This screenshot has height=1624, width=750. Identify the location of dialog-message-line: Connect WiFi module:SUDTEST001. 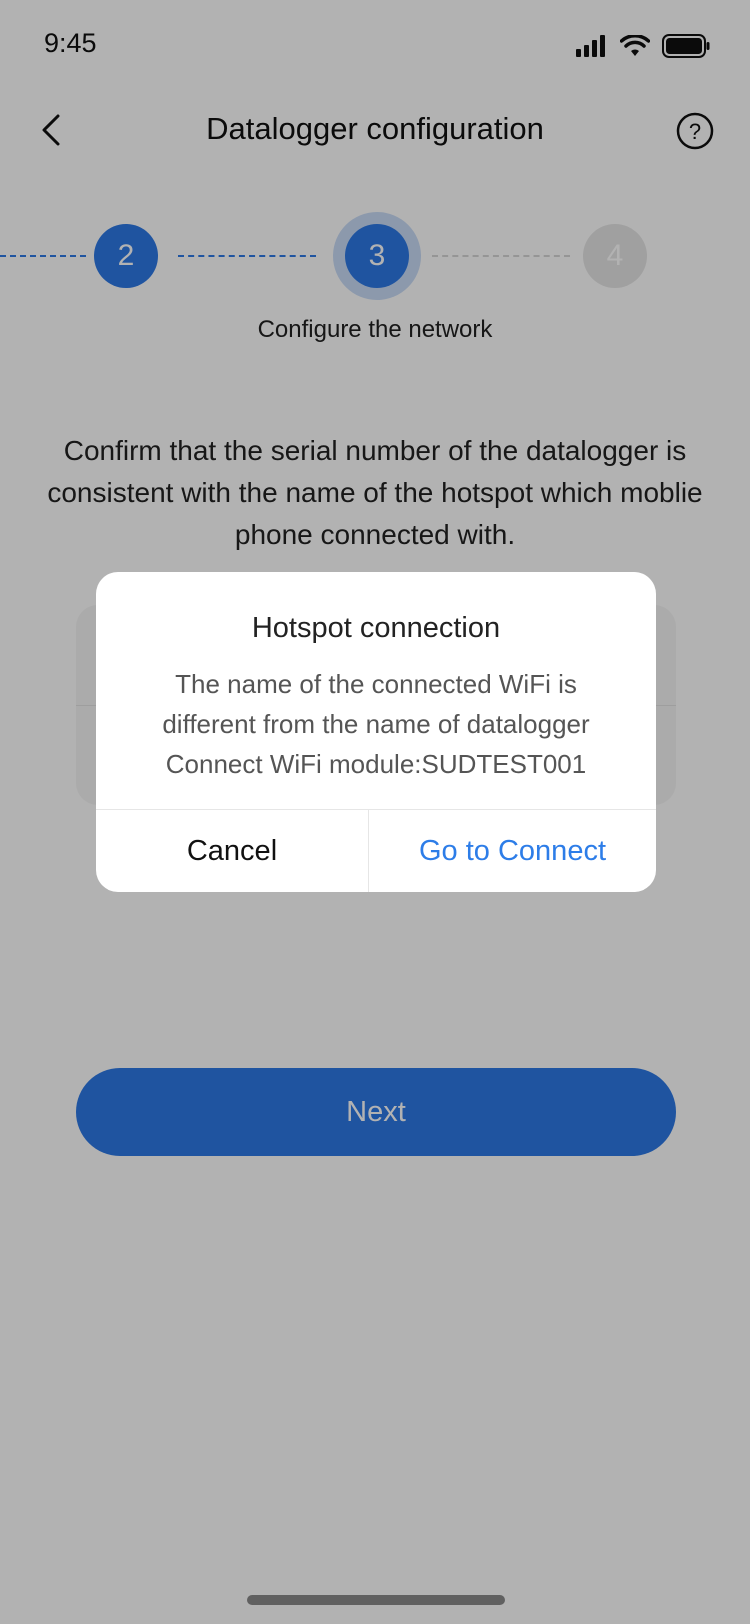
(376, 764).